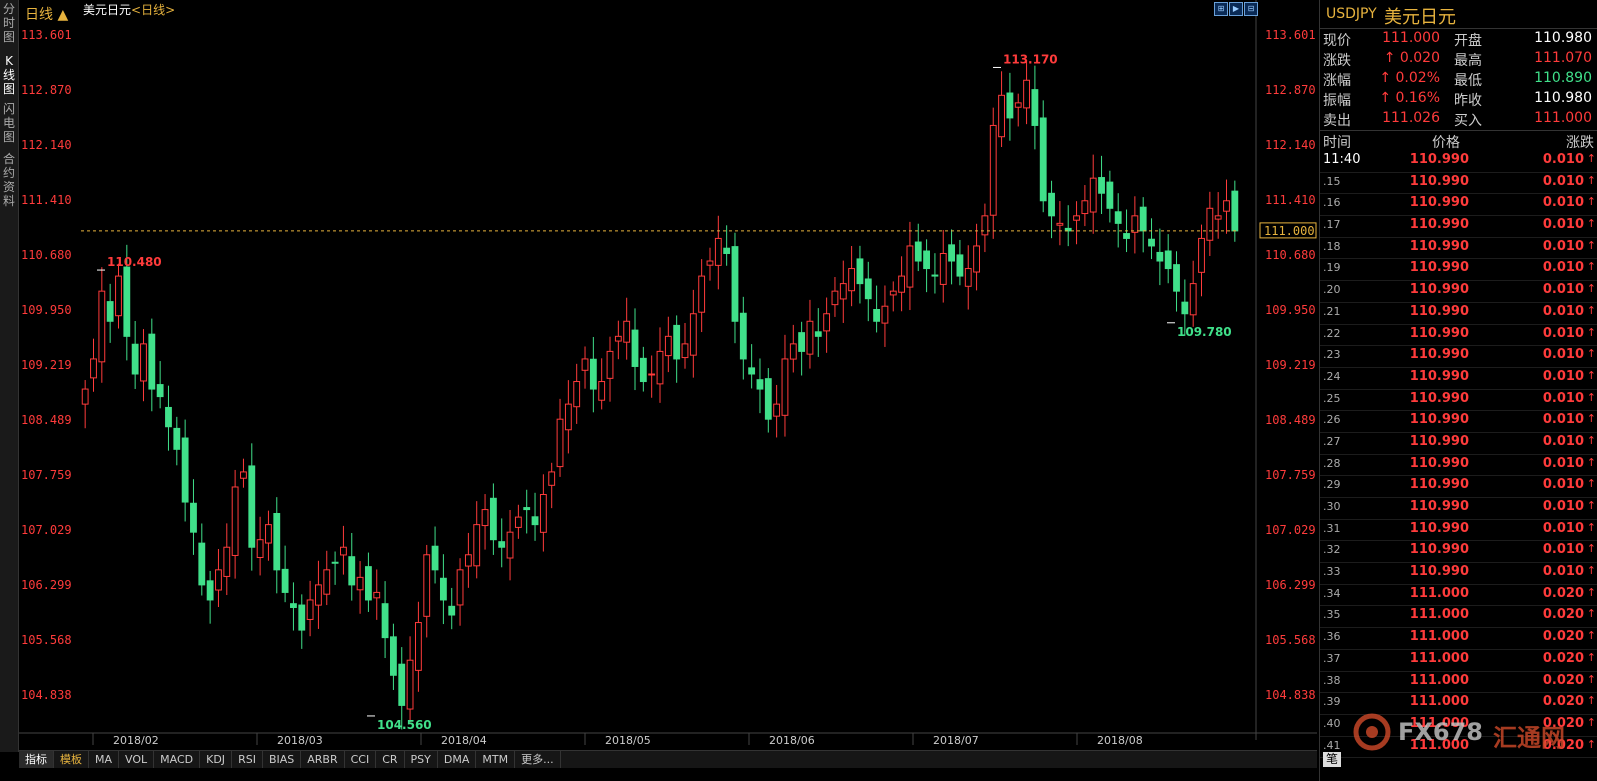 The width and height of the screenshot is (1597, 781). What do you see at coordinates (1580, 143) in the screenshot?
I see `ticks-header-change: 涨跌` at bounding box center [1580, 143].